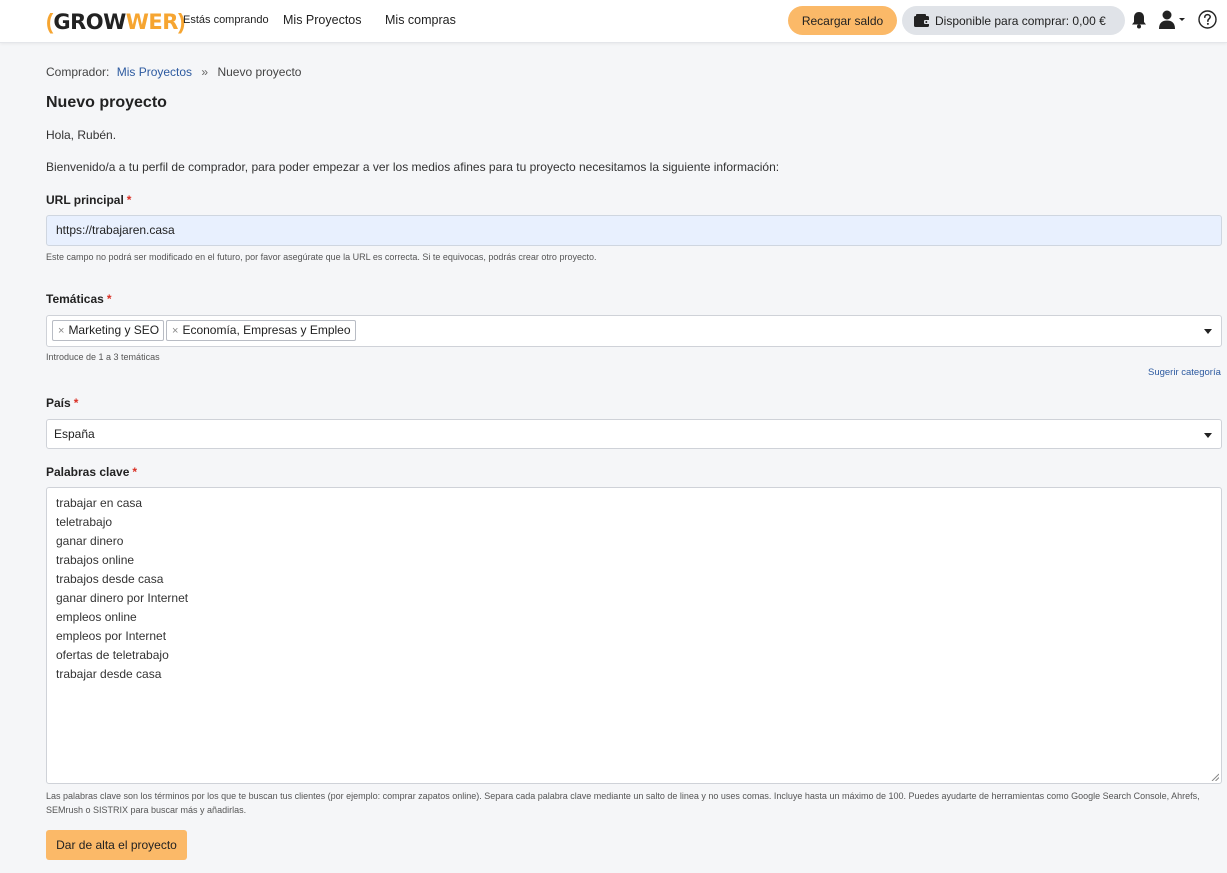 This screenshot has height=873, width=1227. I want to click on keyword-line: trabajar desde casa, so click(109, 674).